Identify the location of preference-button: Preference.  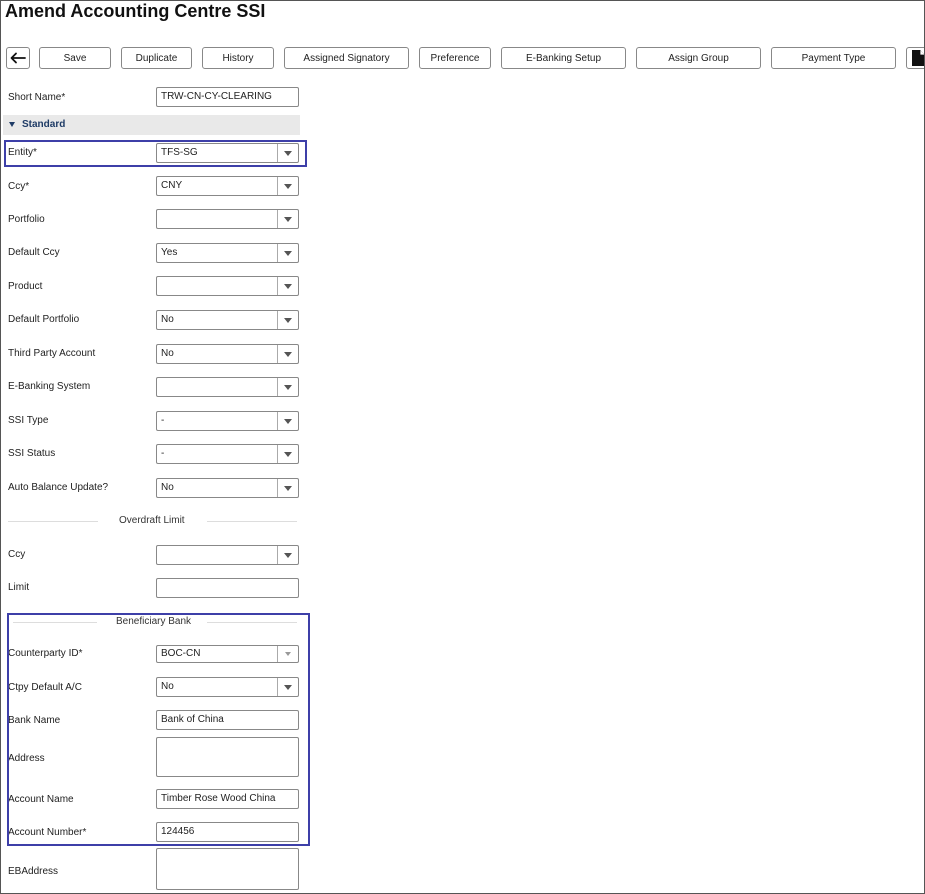
(455, 58).